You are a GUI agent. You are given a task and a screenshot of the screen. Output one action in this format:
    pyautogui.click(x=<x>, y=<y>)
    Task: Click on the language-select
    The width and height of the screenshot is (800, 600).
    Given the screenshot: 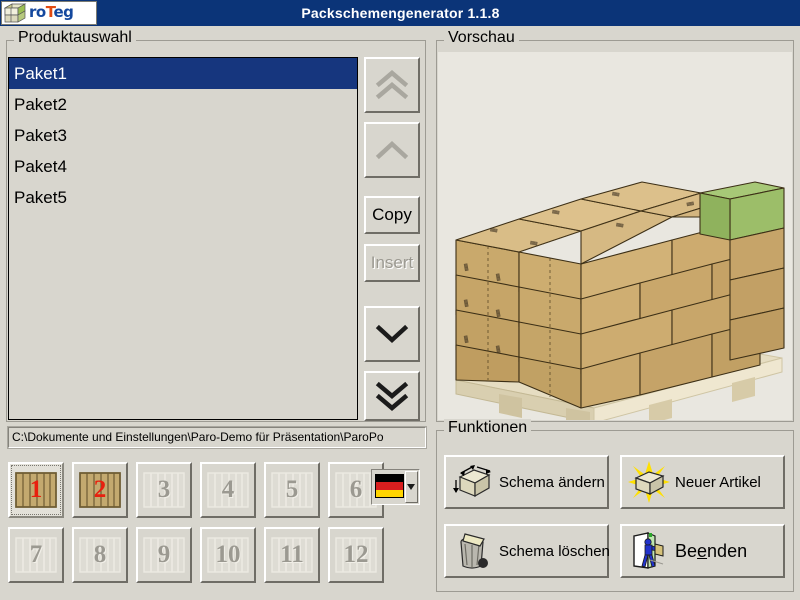 What is the action you would take?
    pyautogui.click(x=395, y=487)
    